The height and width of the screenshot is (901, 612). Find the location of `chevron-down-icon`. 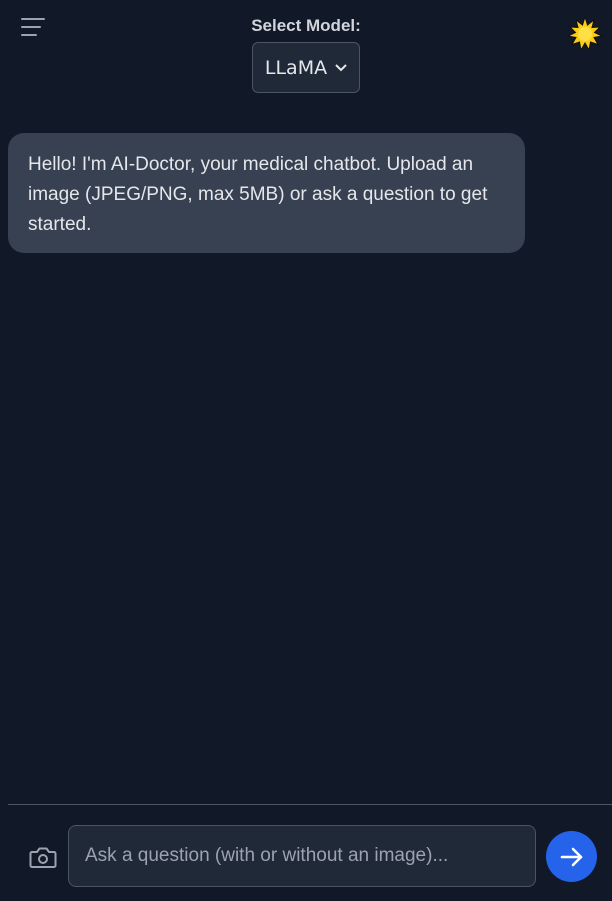

chevron-down-icon is located at coordinates (341, 67).